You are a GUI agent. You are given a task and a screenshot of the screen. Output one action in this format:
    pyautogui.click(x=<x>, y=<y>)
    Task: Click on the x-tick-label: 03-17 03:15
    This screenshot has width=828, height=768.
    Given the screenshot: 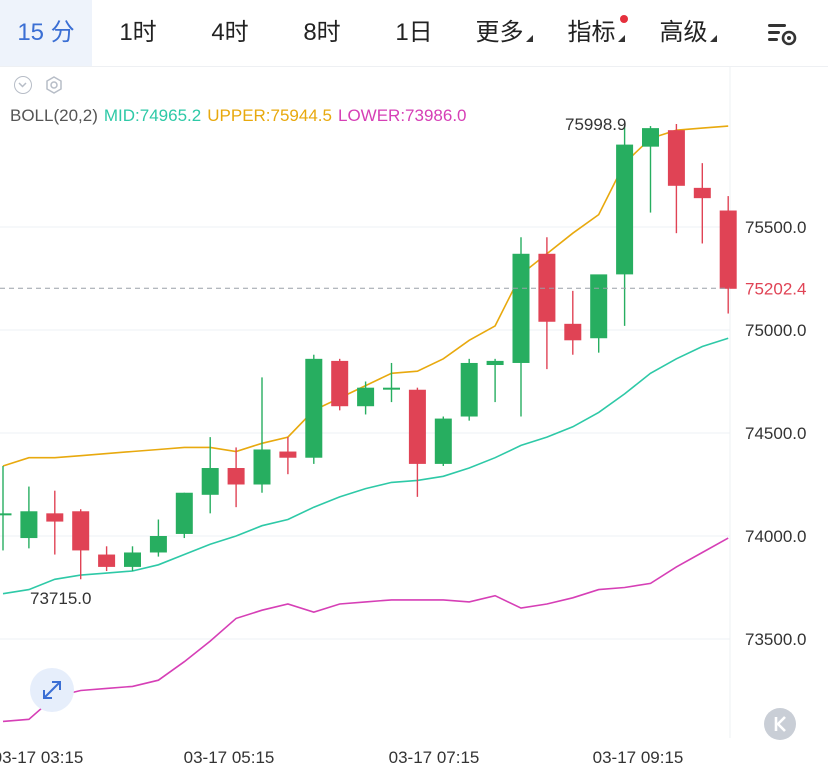 What is the action you would take?
    pyautogui.click(x=41, y=757)
    